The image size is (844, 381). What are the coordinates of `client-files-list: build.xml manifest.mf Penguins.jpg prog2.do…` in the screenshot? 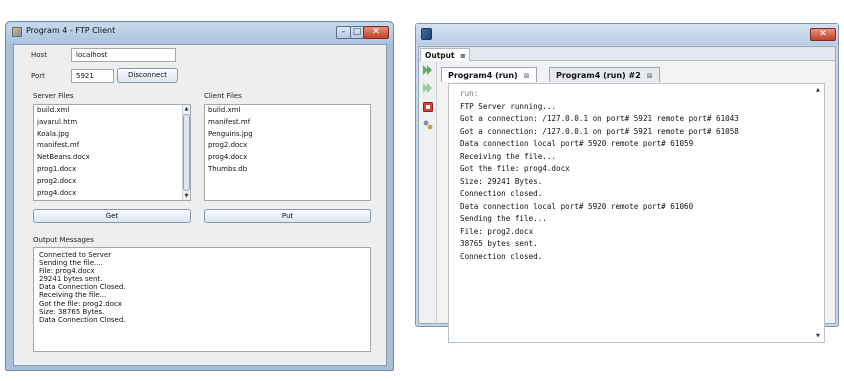 It's located at (287, 152).